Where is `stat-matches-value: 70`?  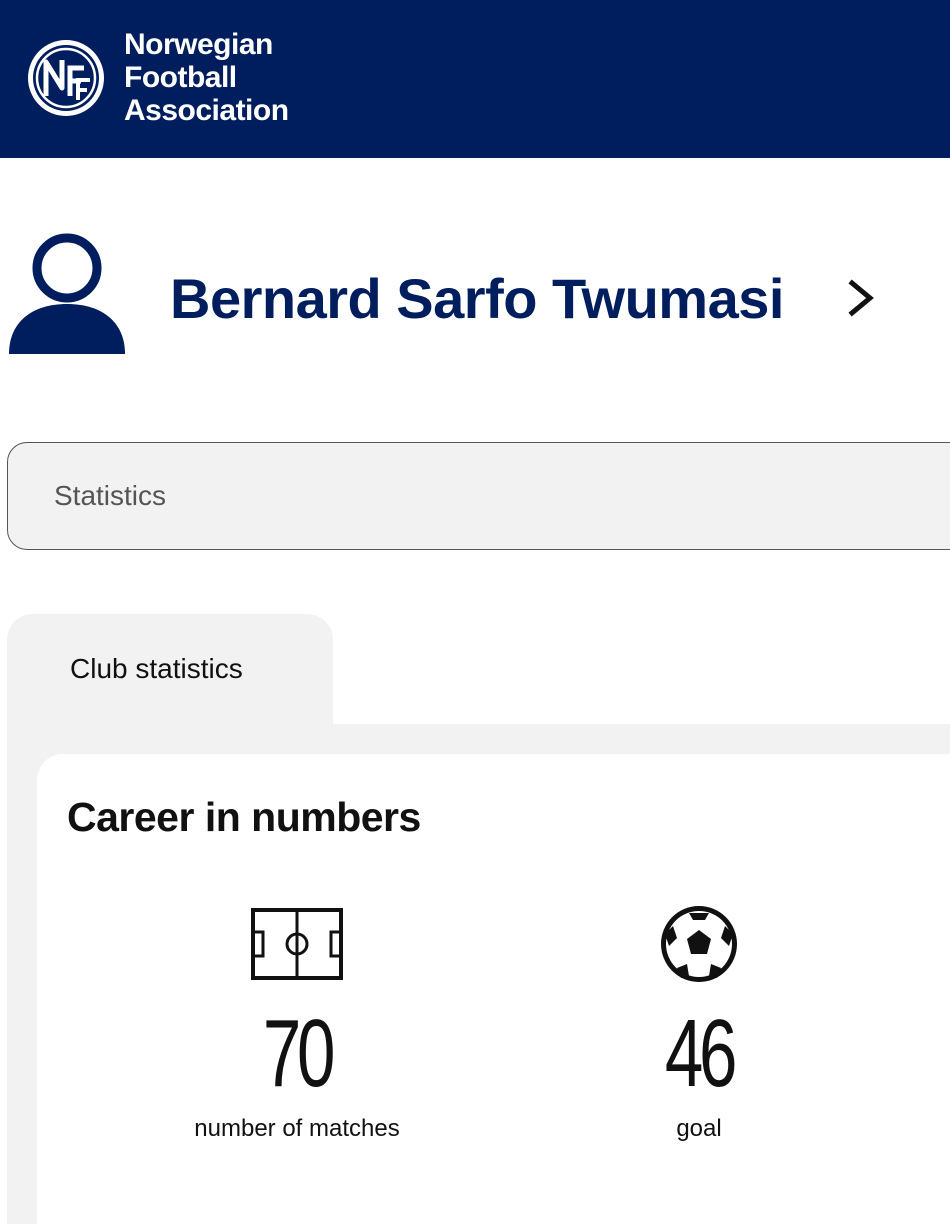 stat-matches-value: 70 is located at coordinates (299, 1053).